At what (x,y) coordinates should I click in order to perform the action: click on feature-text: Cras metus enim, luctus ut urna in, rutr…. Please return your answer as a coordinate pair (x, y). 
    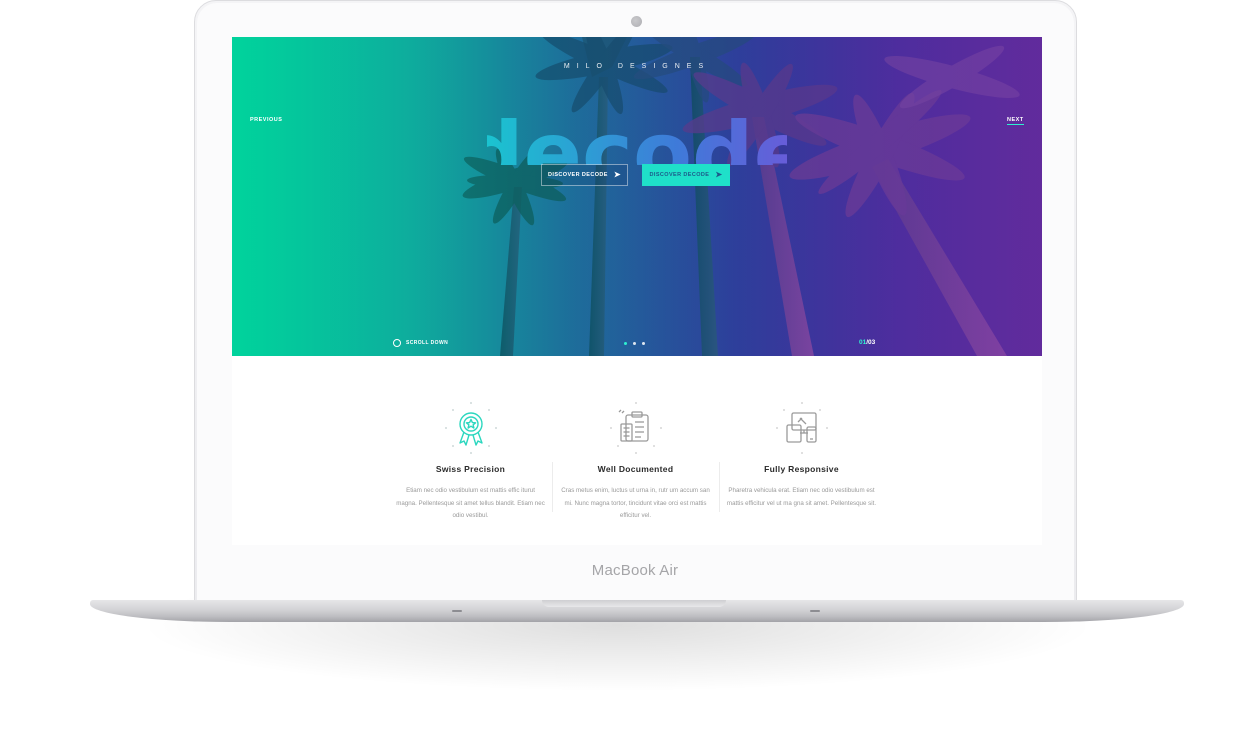
    Looking at the image, I should click on (635, 503).